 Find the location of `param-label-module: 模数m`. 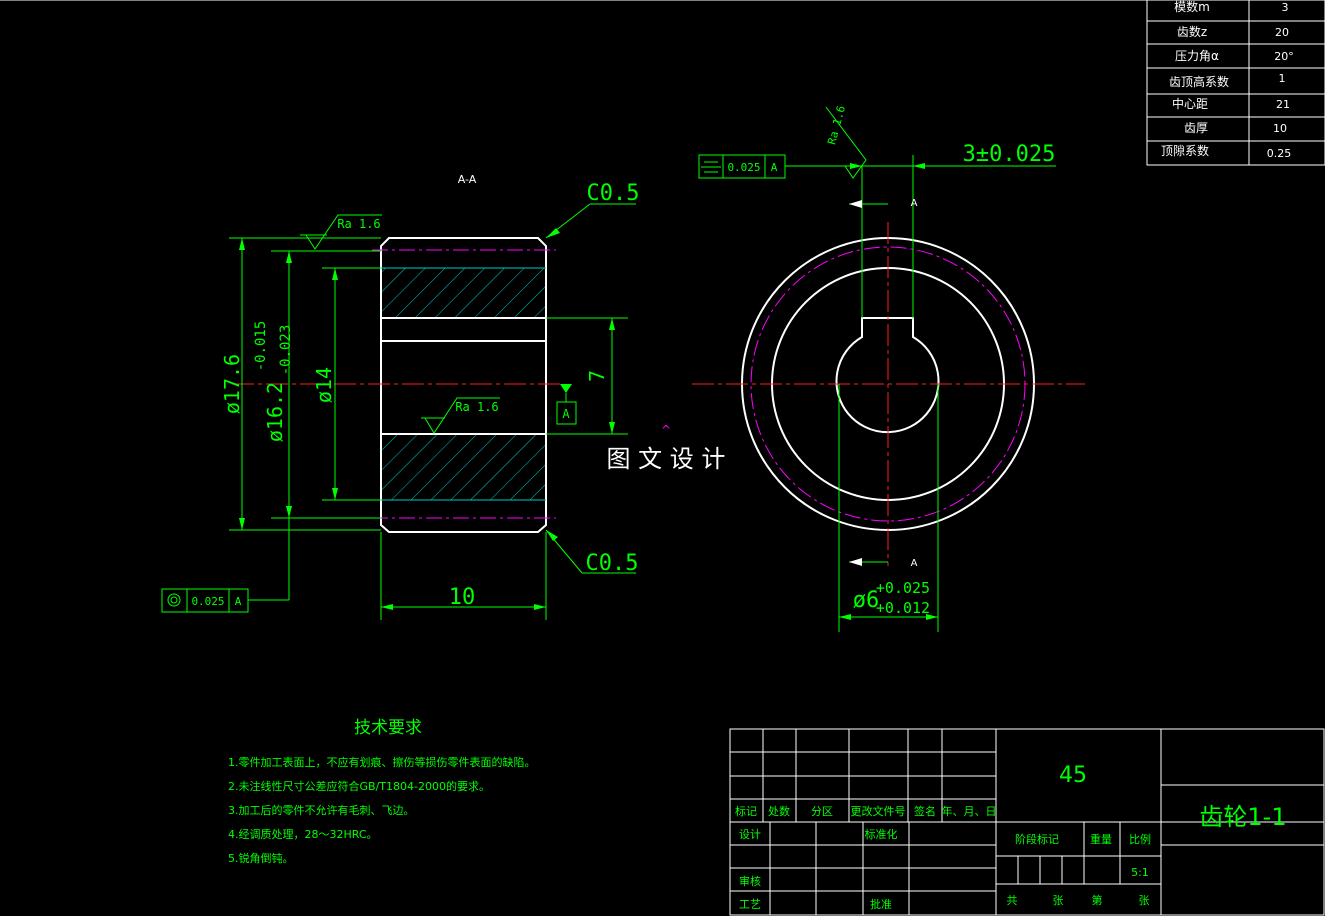

param-label-module: 模数m is located at coordinates (1192, 7).